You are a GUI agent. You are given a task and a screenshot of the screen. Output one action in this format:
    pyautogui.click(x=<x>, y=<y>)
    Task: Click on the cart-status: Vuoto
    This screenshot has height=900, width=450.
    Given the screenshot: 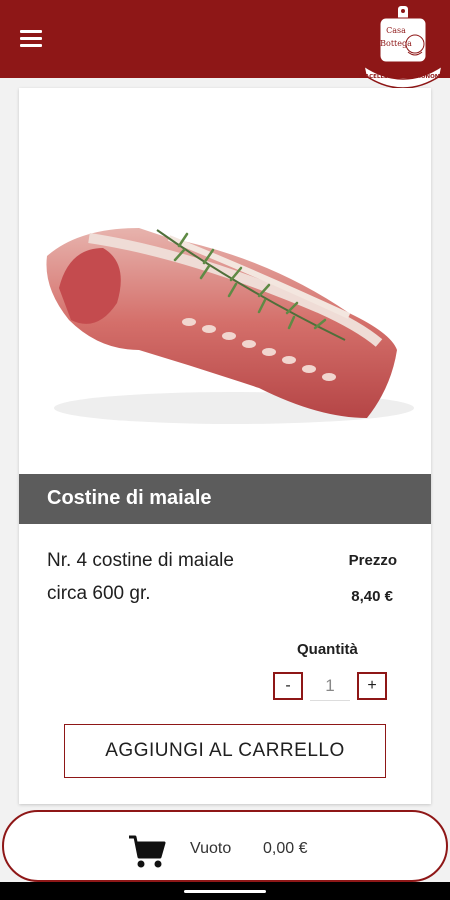 What is the action you would take?
    pyautogui.click(x=211, y=848)
    